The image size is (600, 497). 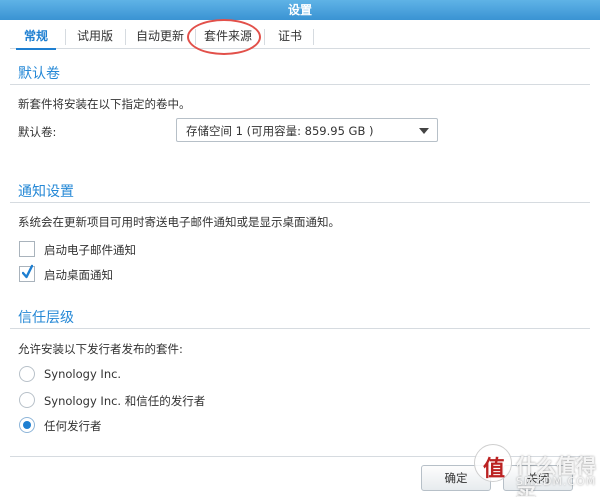 I want to click on default-volume-description: 新套件将安装在以下指定的卷中。, so click(x=104, y=104).